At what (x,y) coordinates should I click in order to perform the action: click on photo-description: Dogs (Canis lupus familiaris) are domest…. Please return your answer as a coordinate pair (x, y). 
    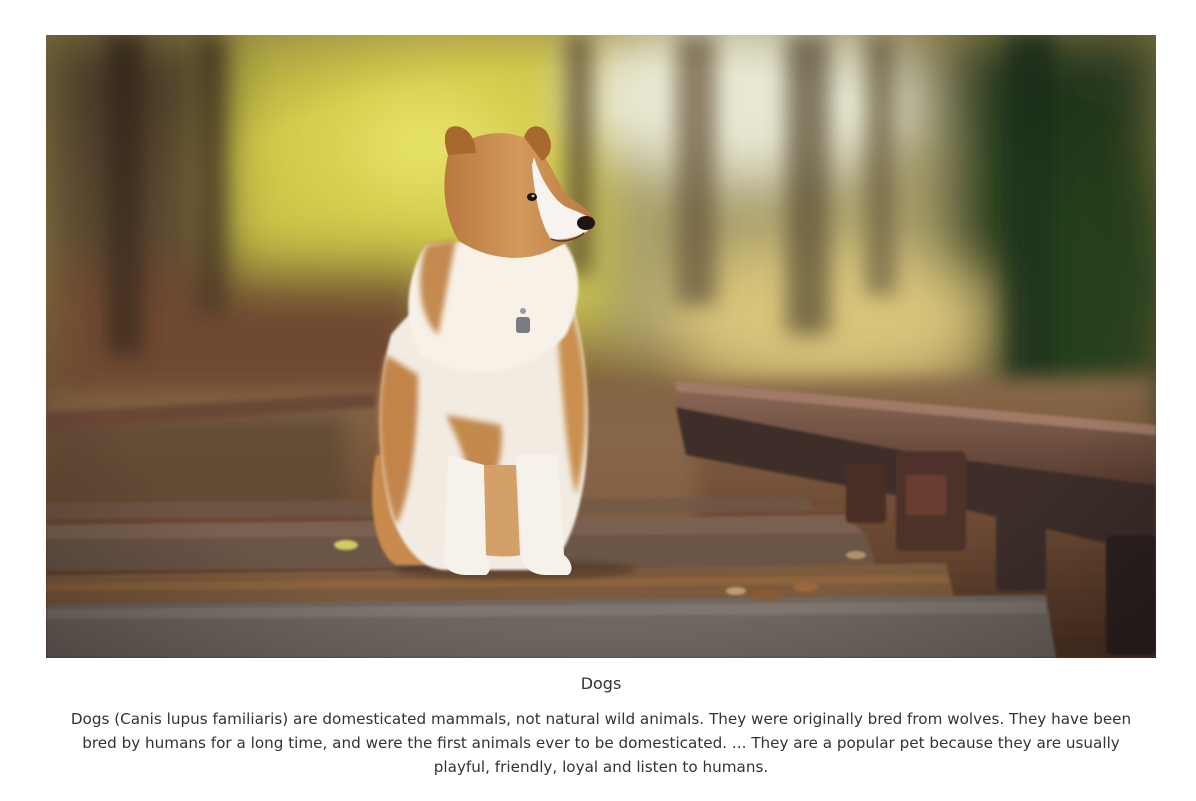
    Looking at the image, I should click on (601, 743).